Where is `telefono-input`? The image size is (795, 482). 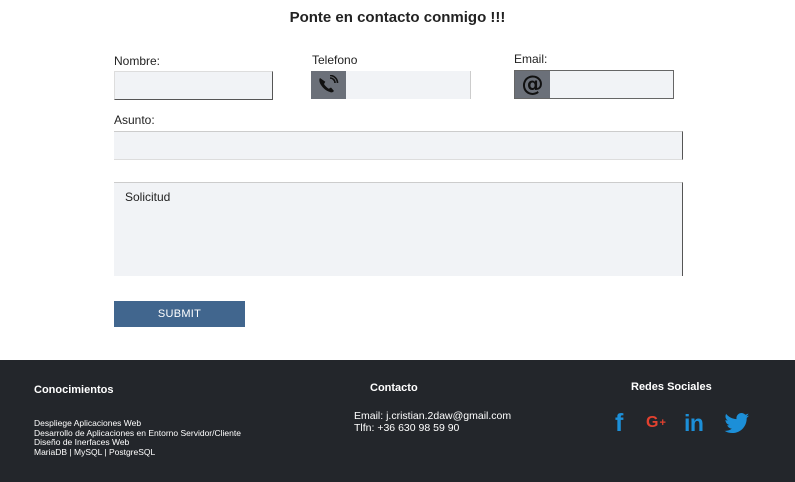 telefono-input is located at coordinates (409, 86).